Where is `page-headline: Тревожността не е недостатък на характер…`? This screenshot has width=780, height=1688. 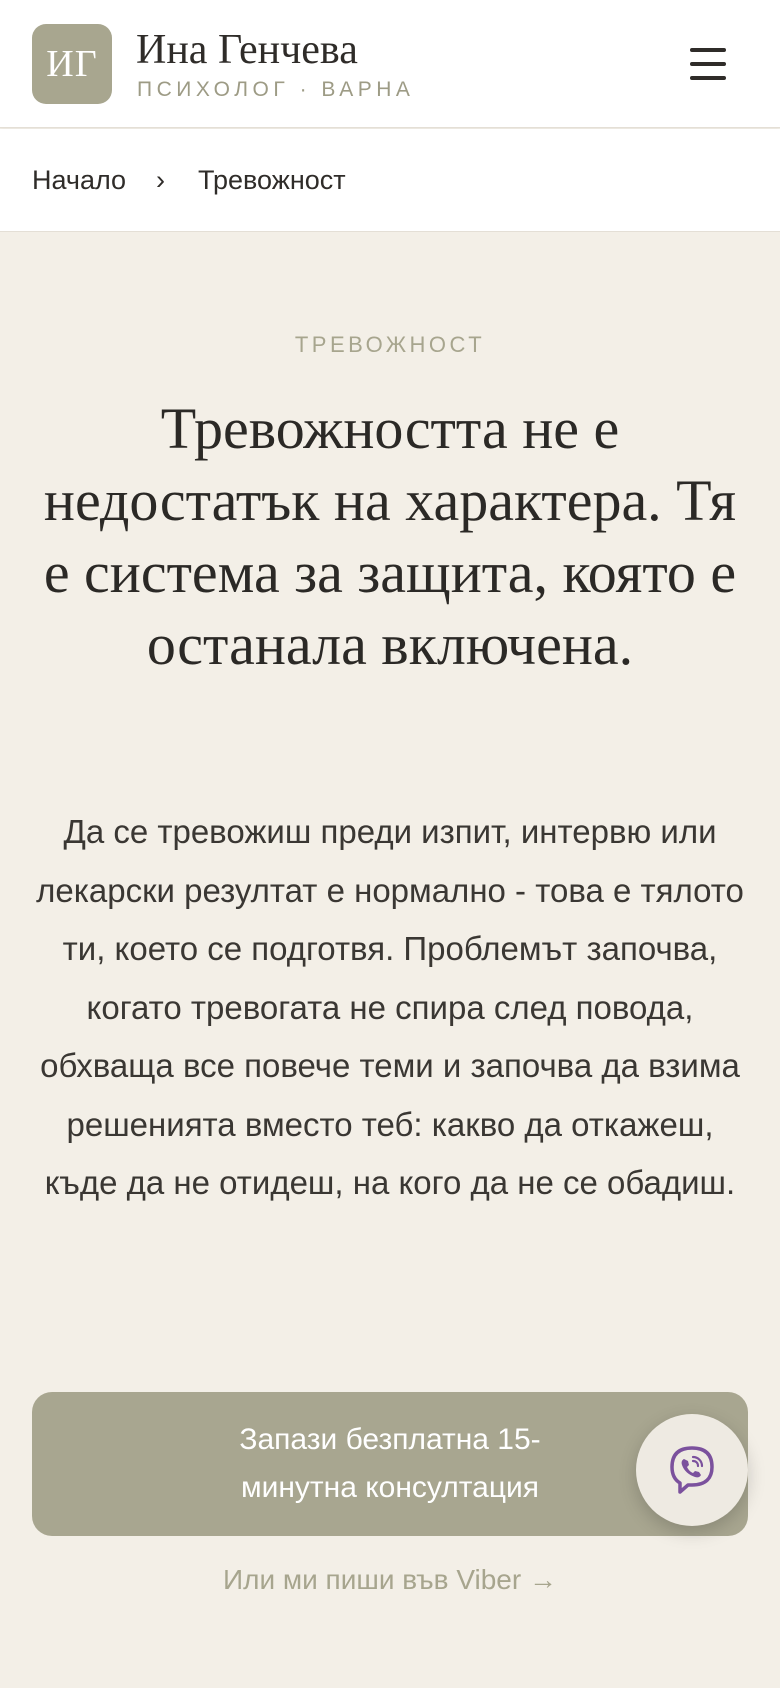 page-headline: Тревожността не е недостатък на характер… is located at coordinates (390, 536).